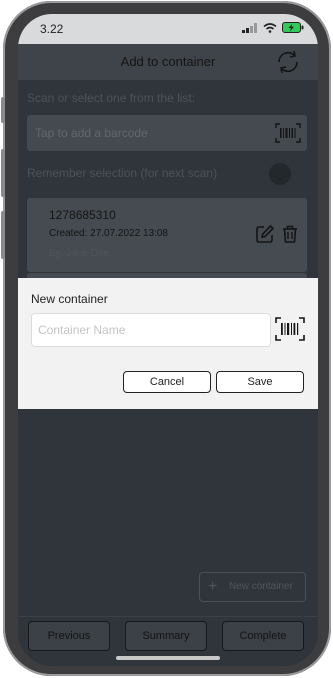 Image resolution: width=333 pixels, height=678 pixels. What do you see at coordinates (3, 173) in the screenshot?
I see `volume-up-button` at bounding box center [3, 173].